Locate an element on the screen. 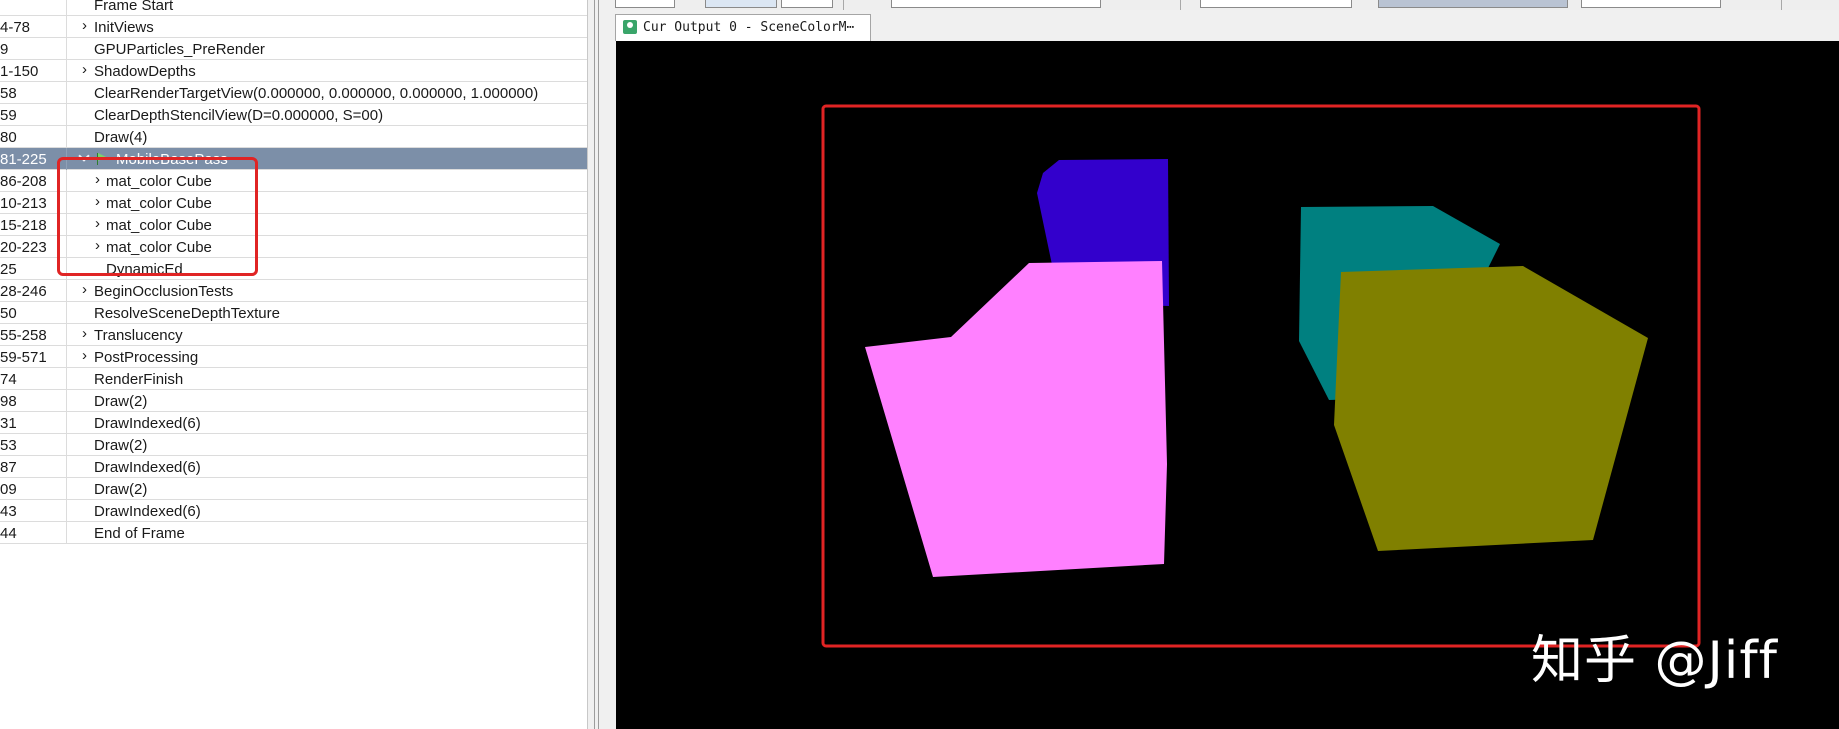 Image resolution: width=1839 pixels, height=729 pixels. event-row: 31 DrawIndexed(6) is located at coordinates (293, 423).